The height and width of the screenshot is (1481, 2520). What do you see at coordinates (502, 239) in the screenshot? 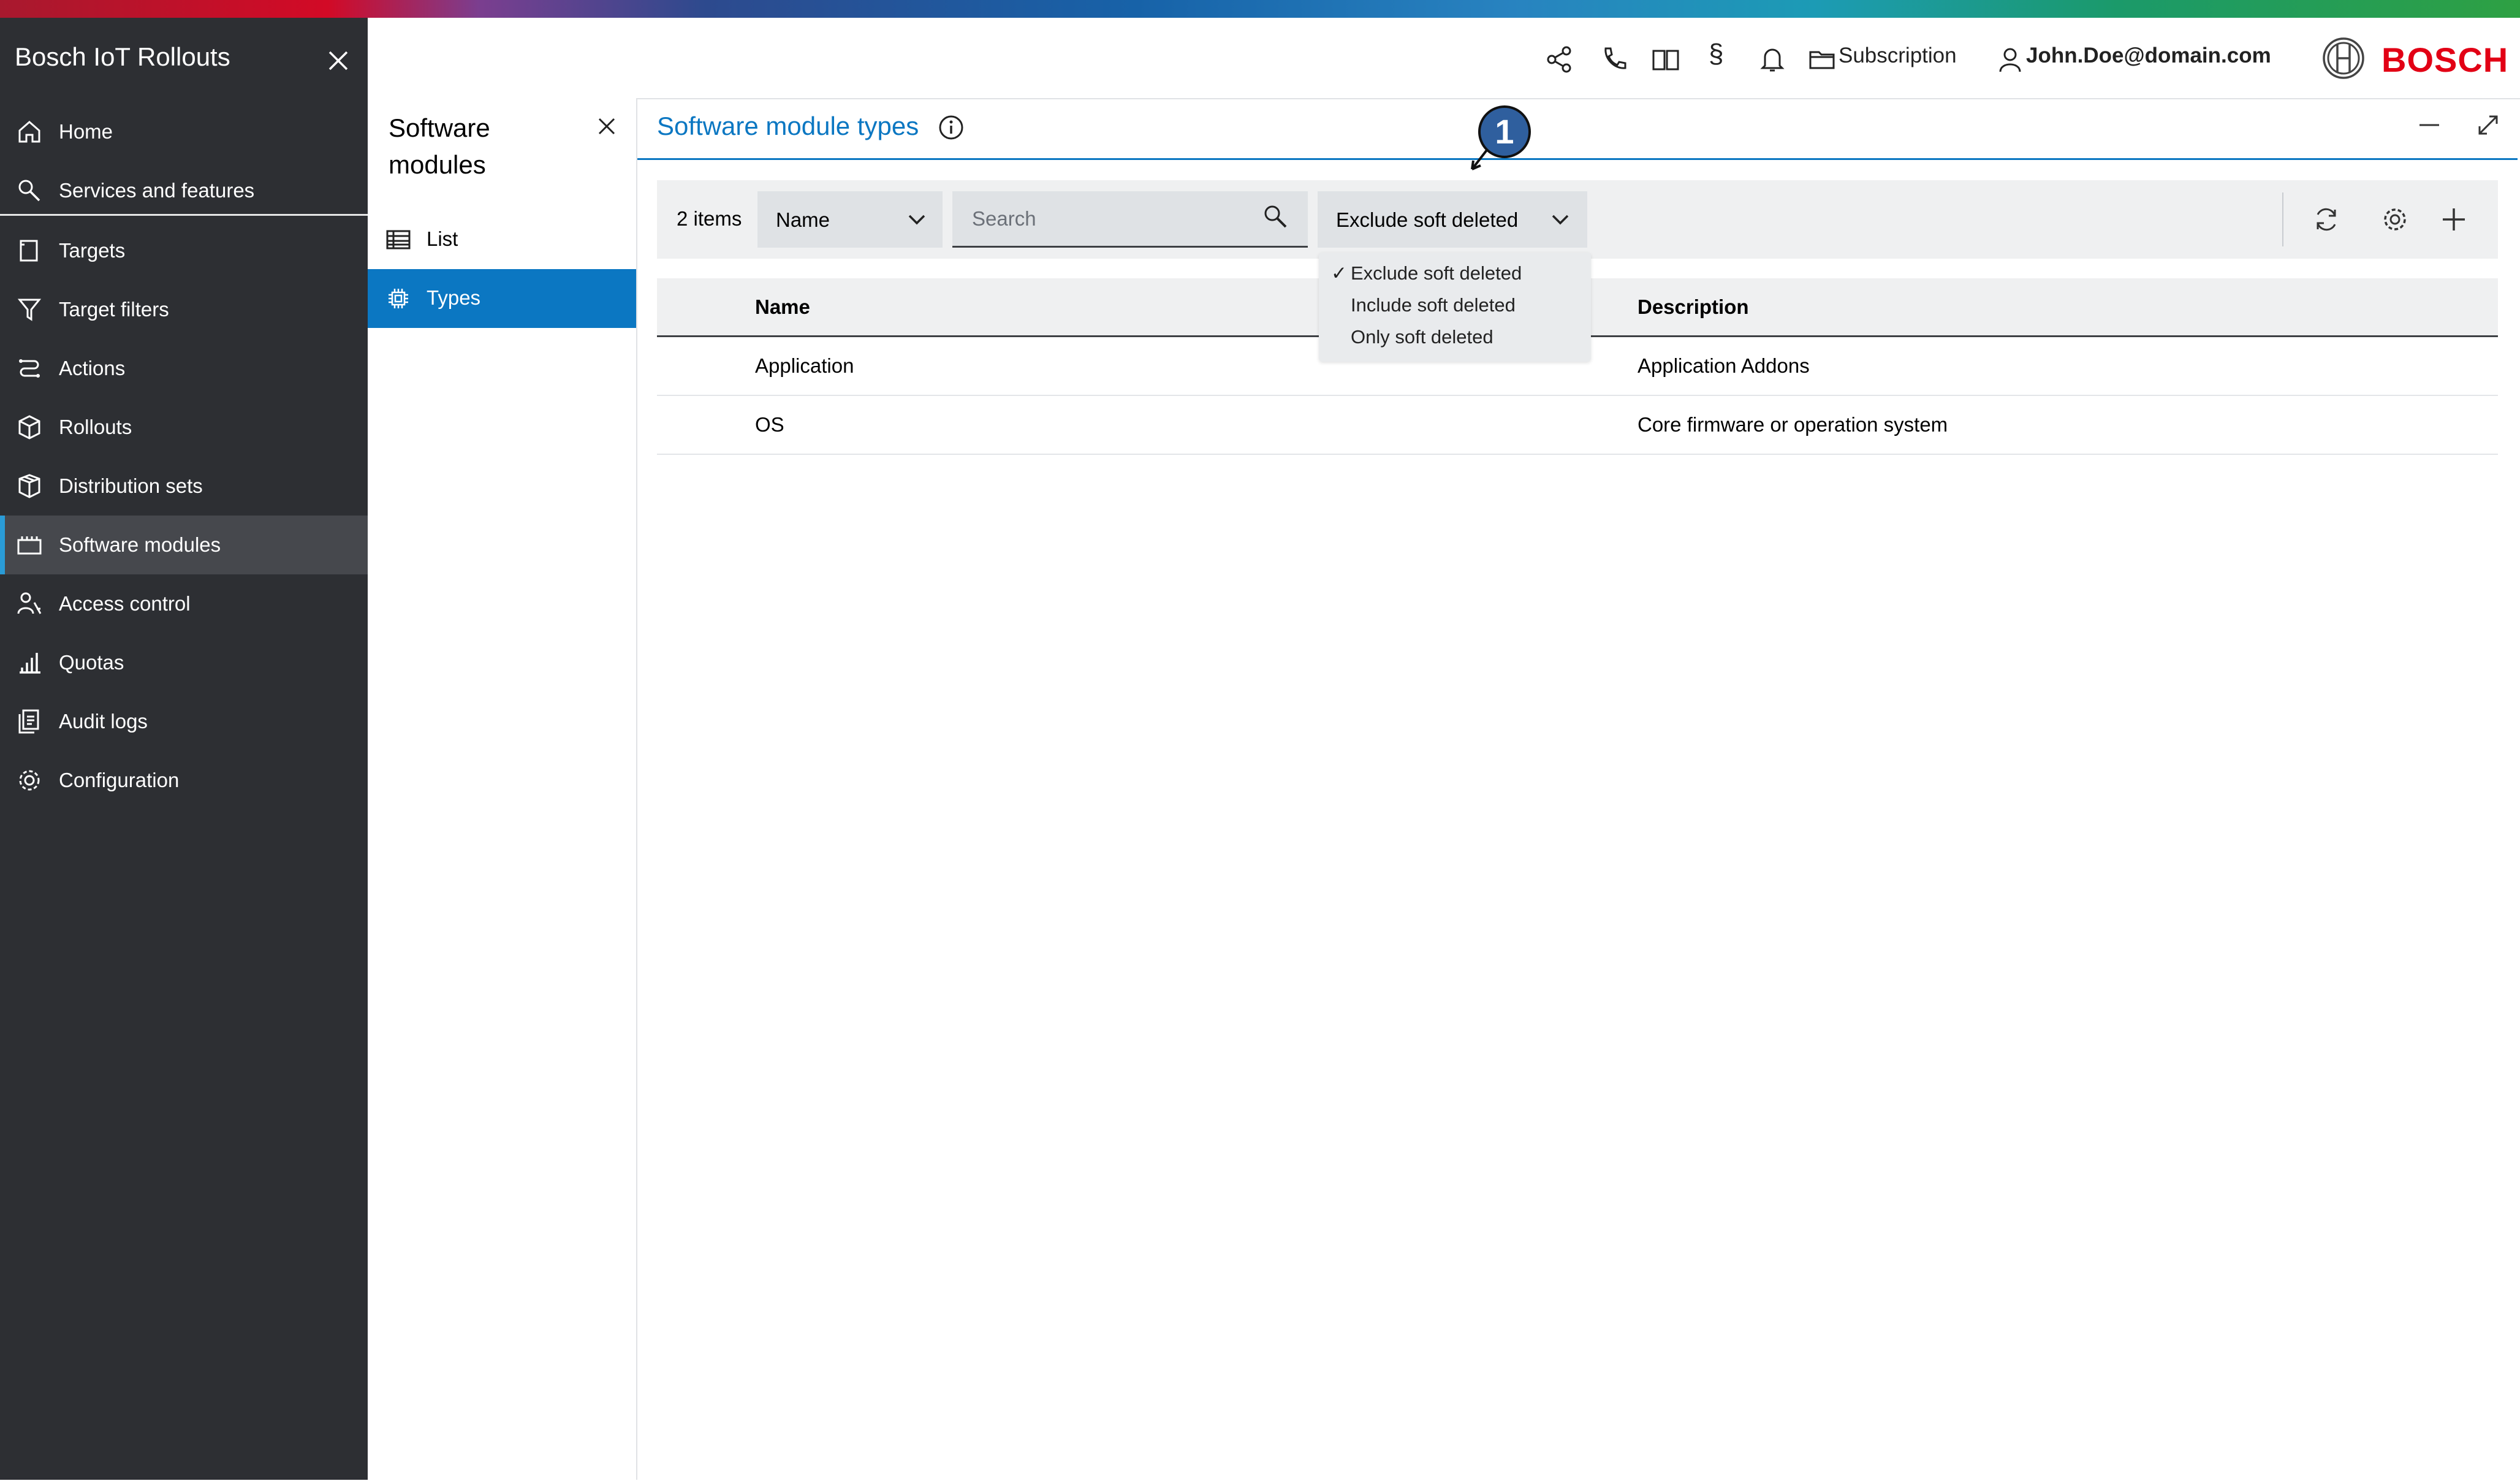
I see `subnav-item-list: List` at bounding box center [502, 239].